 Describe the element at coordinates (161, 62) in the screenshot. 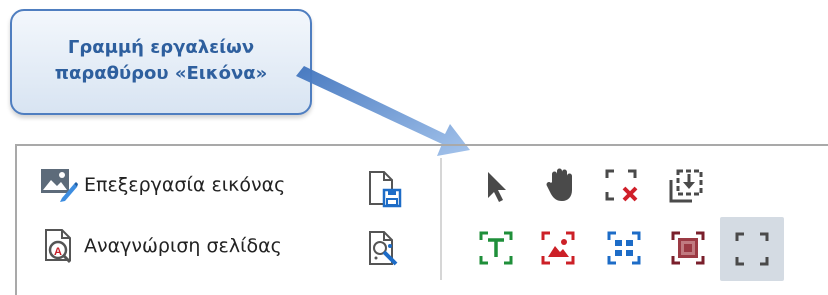

I see `callout-bubble: Γραμμή εργαλείων παραθύρου «Εικόνα»` at that location.